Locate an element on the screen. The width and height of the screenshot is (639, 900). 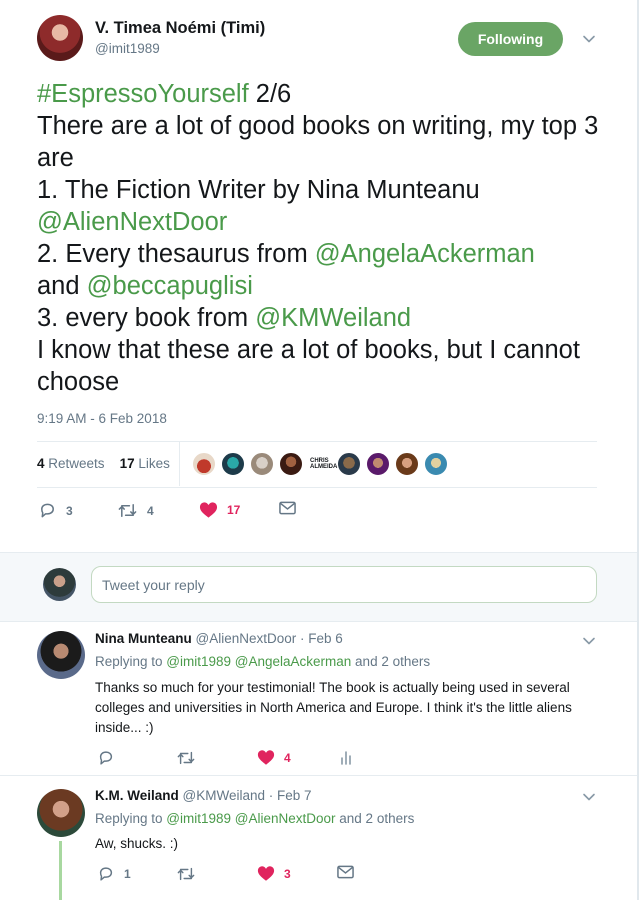
likes-label: Likes is located at coordinates (154, 463).